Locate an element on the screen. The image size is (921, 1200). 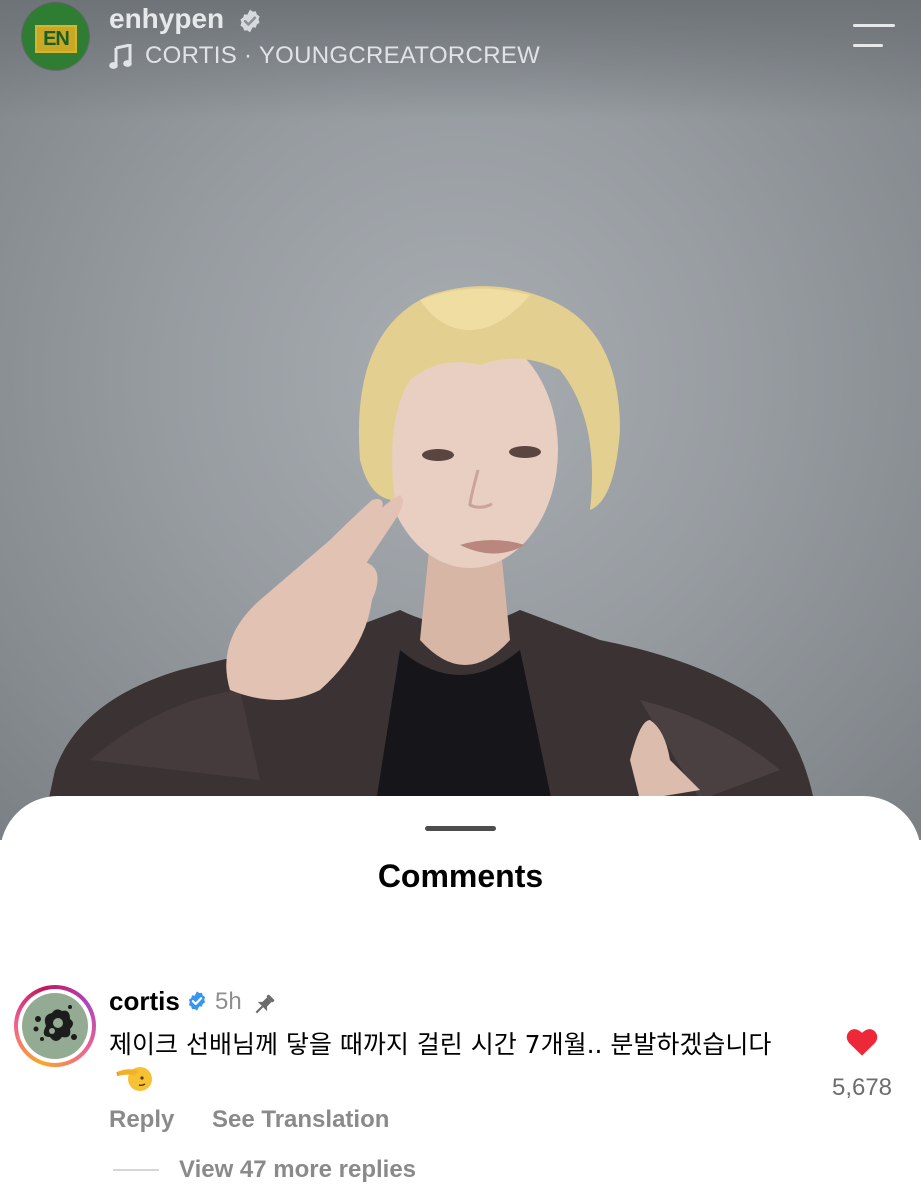
pin-icon is located at coordinates (265, 1004).